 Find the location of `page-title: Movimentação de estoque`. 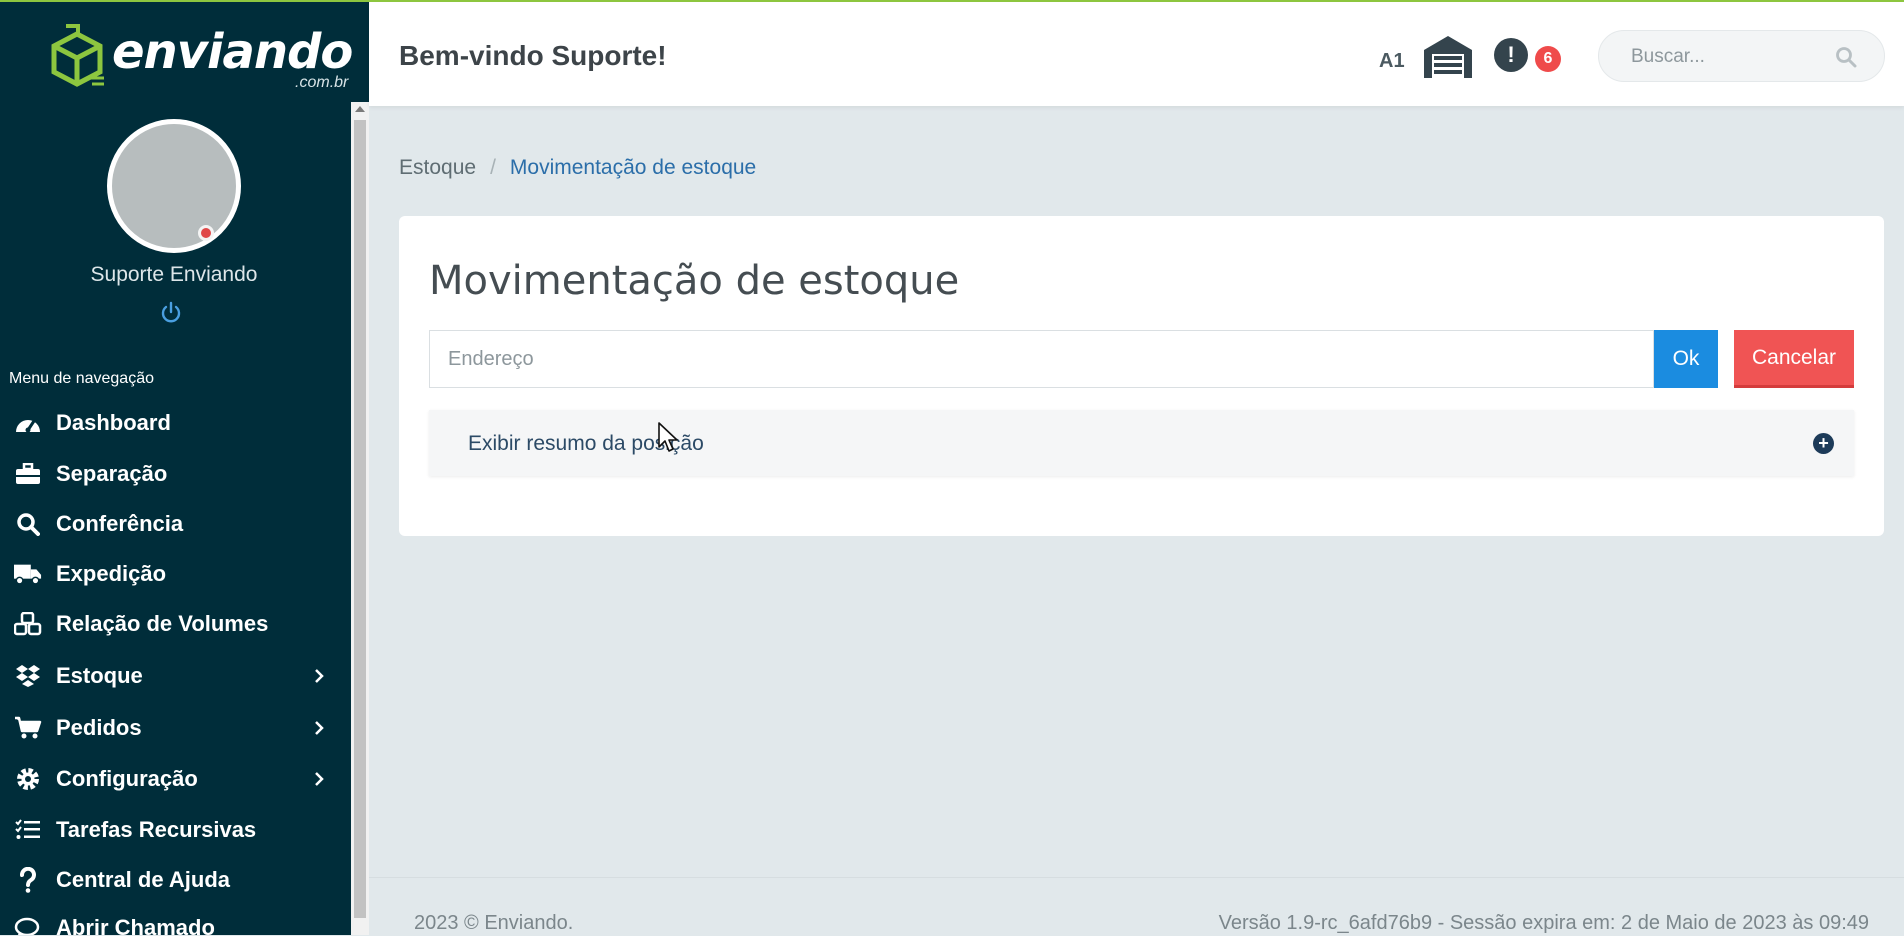

page-title: Movimentação de estoque is located at coordinates (694, 281).